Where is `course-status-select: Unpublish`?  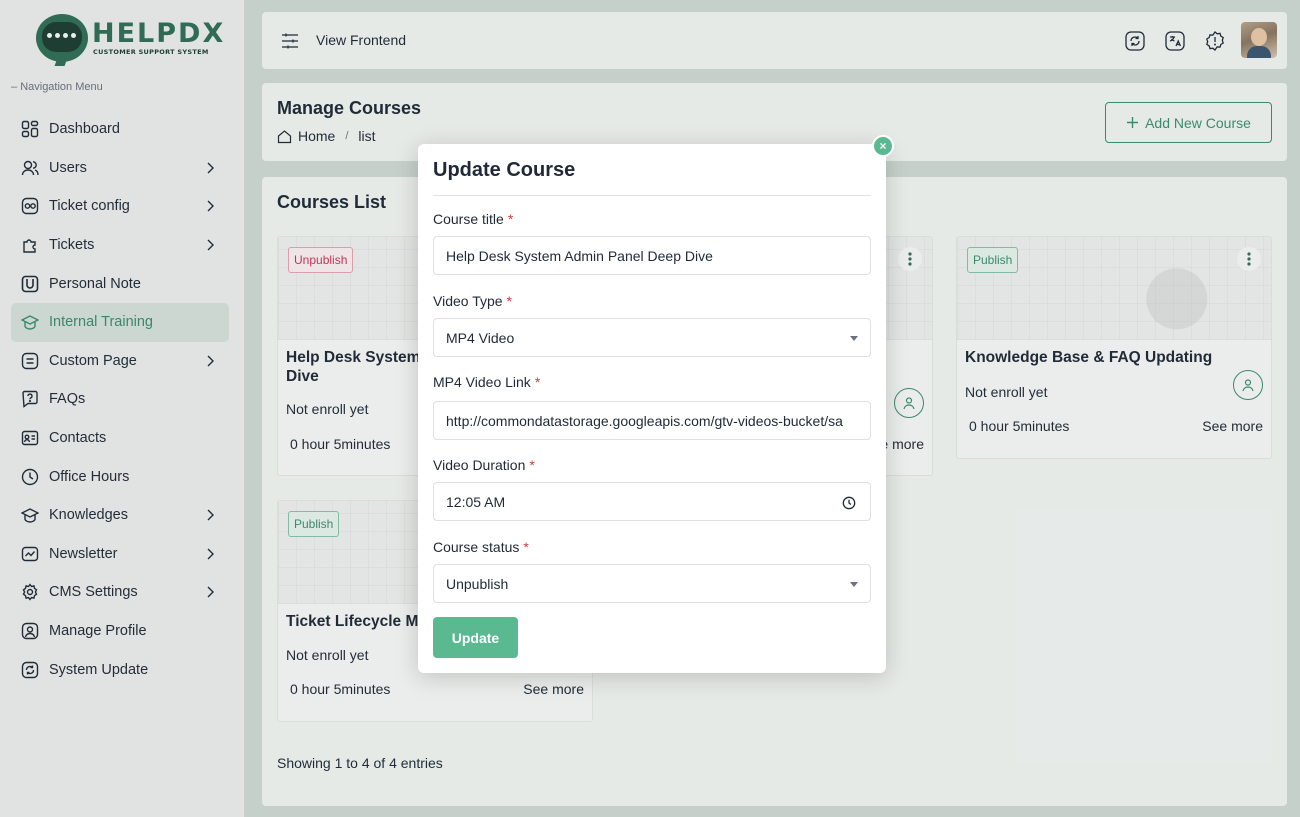 course-status-select: Unpublish is located at coordinates (652, 583).